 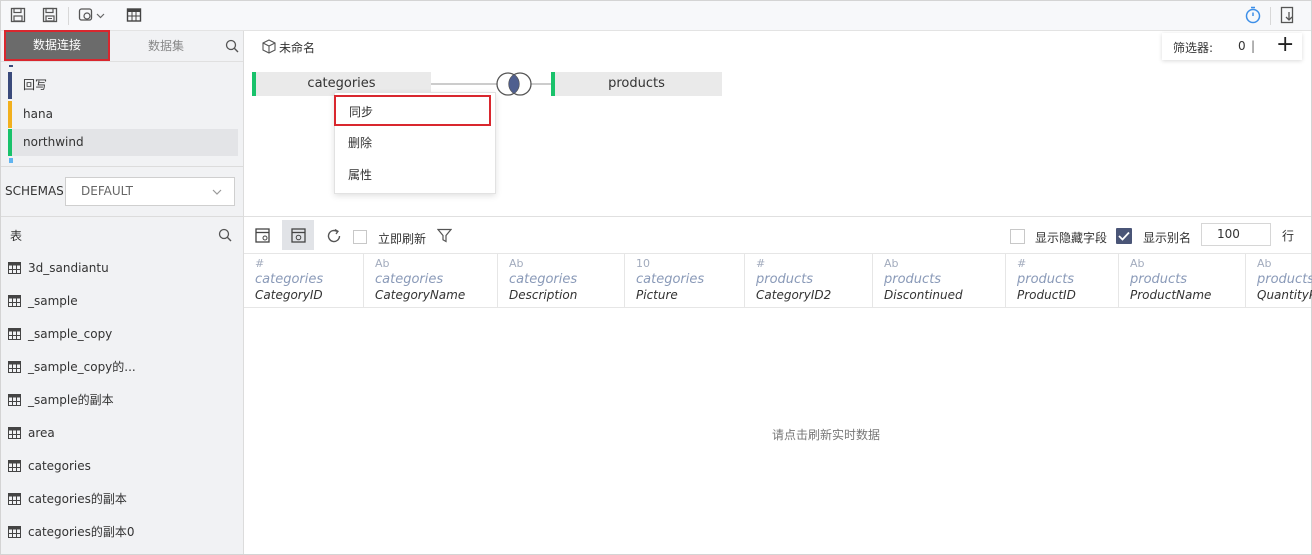 I want to click on table-list-item: 3d_sandiantu, so click(x=58, y=268).